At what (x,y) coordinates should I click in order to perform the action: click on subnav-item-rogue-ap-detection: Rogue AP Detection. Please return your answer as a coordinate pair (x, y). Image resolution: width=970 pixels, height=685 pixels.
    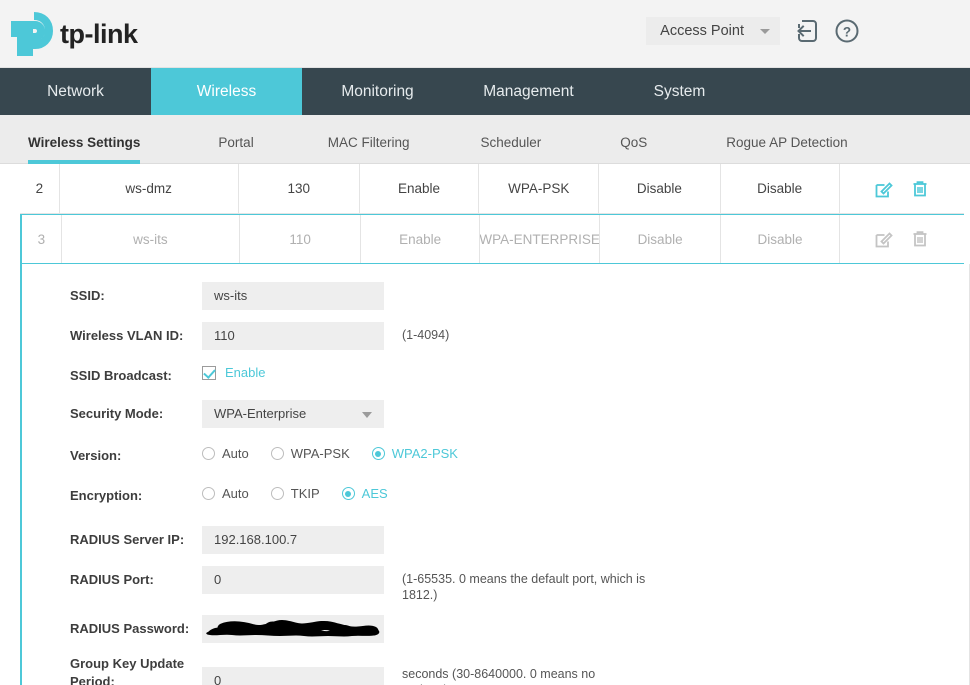
    Looking at the image, I should click on (786, 149).